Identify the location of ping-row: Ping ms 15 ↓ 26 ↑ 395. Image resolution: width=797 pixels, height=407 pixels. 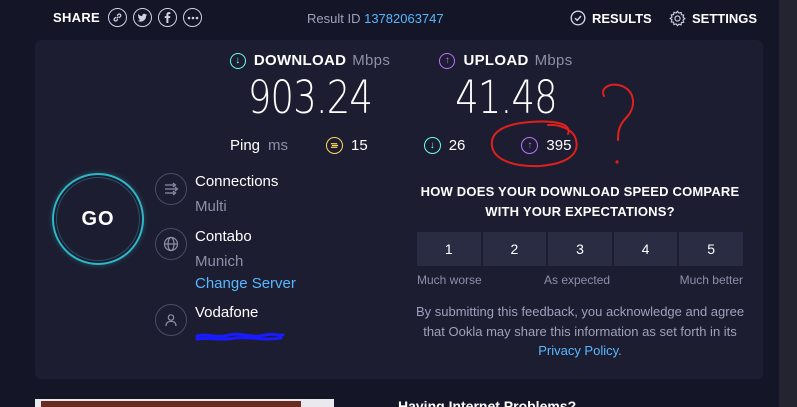
(428, 145).